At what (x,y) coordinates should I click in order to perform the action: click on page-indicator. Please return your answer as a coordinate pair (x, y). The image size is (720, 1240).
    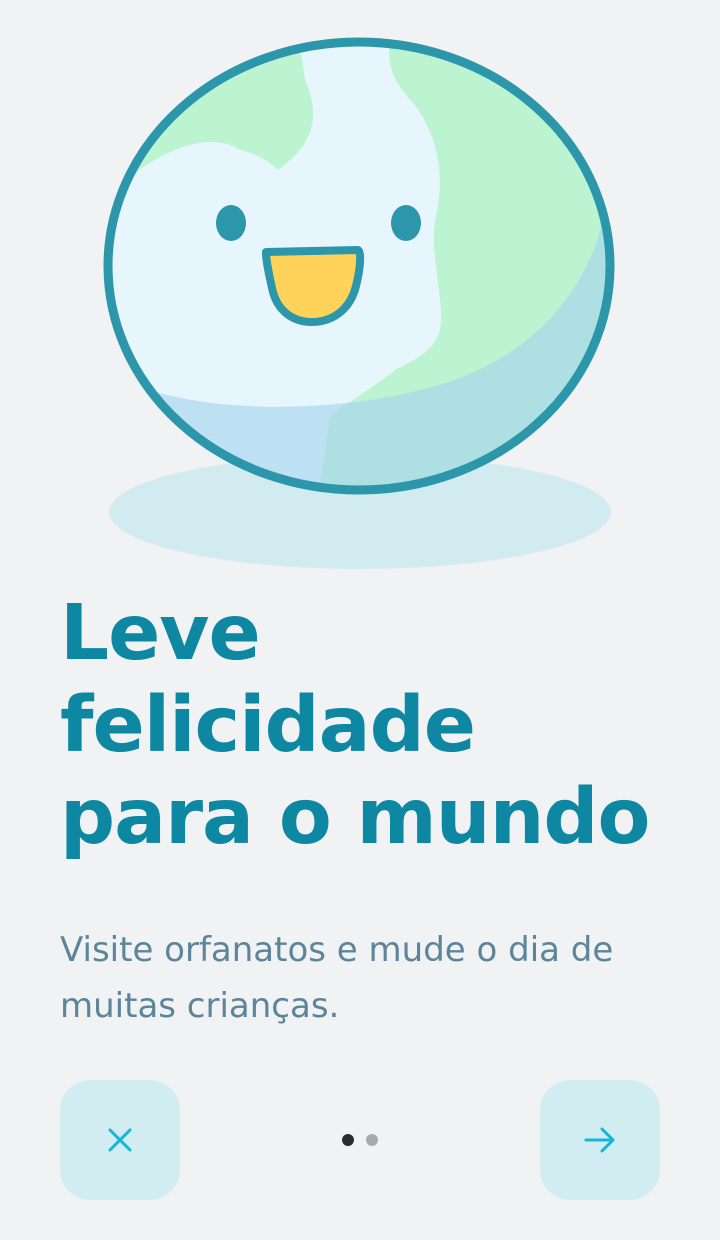
    Looking at the image, I should click on (360, 1140).